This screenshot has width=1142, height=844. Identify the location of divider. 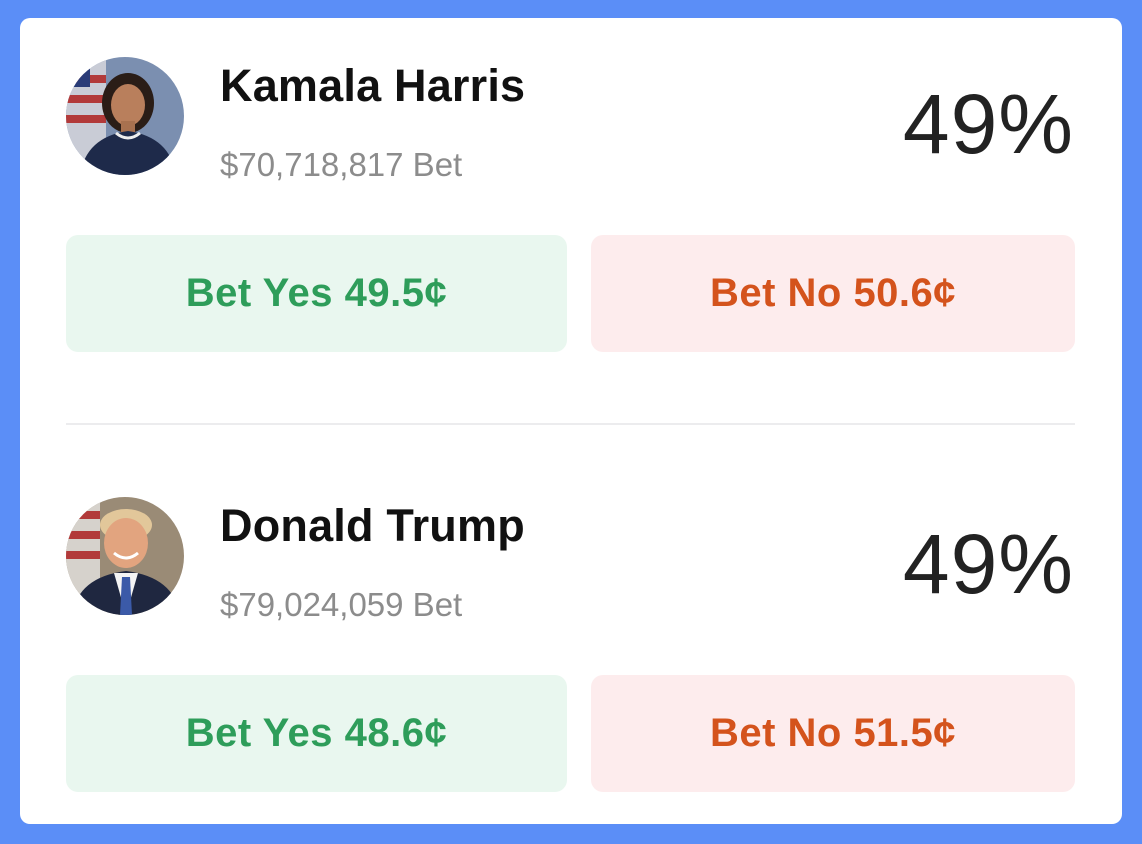
(570, 424).